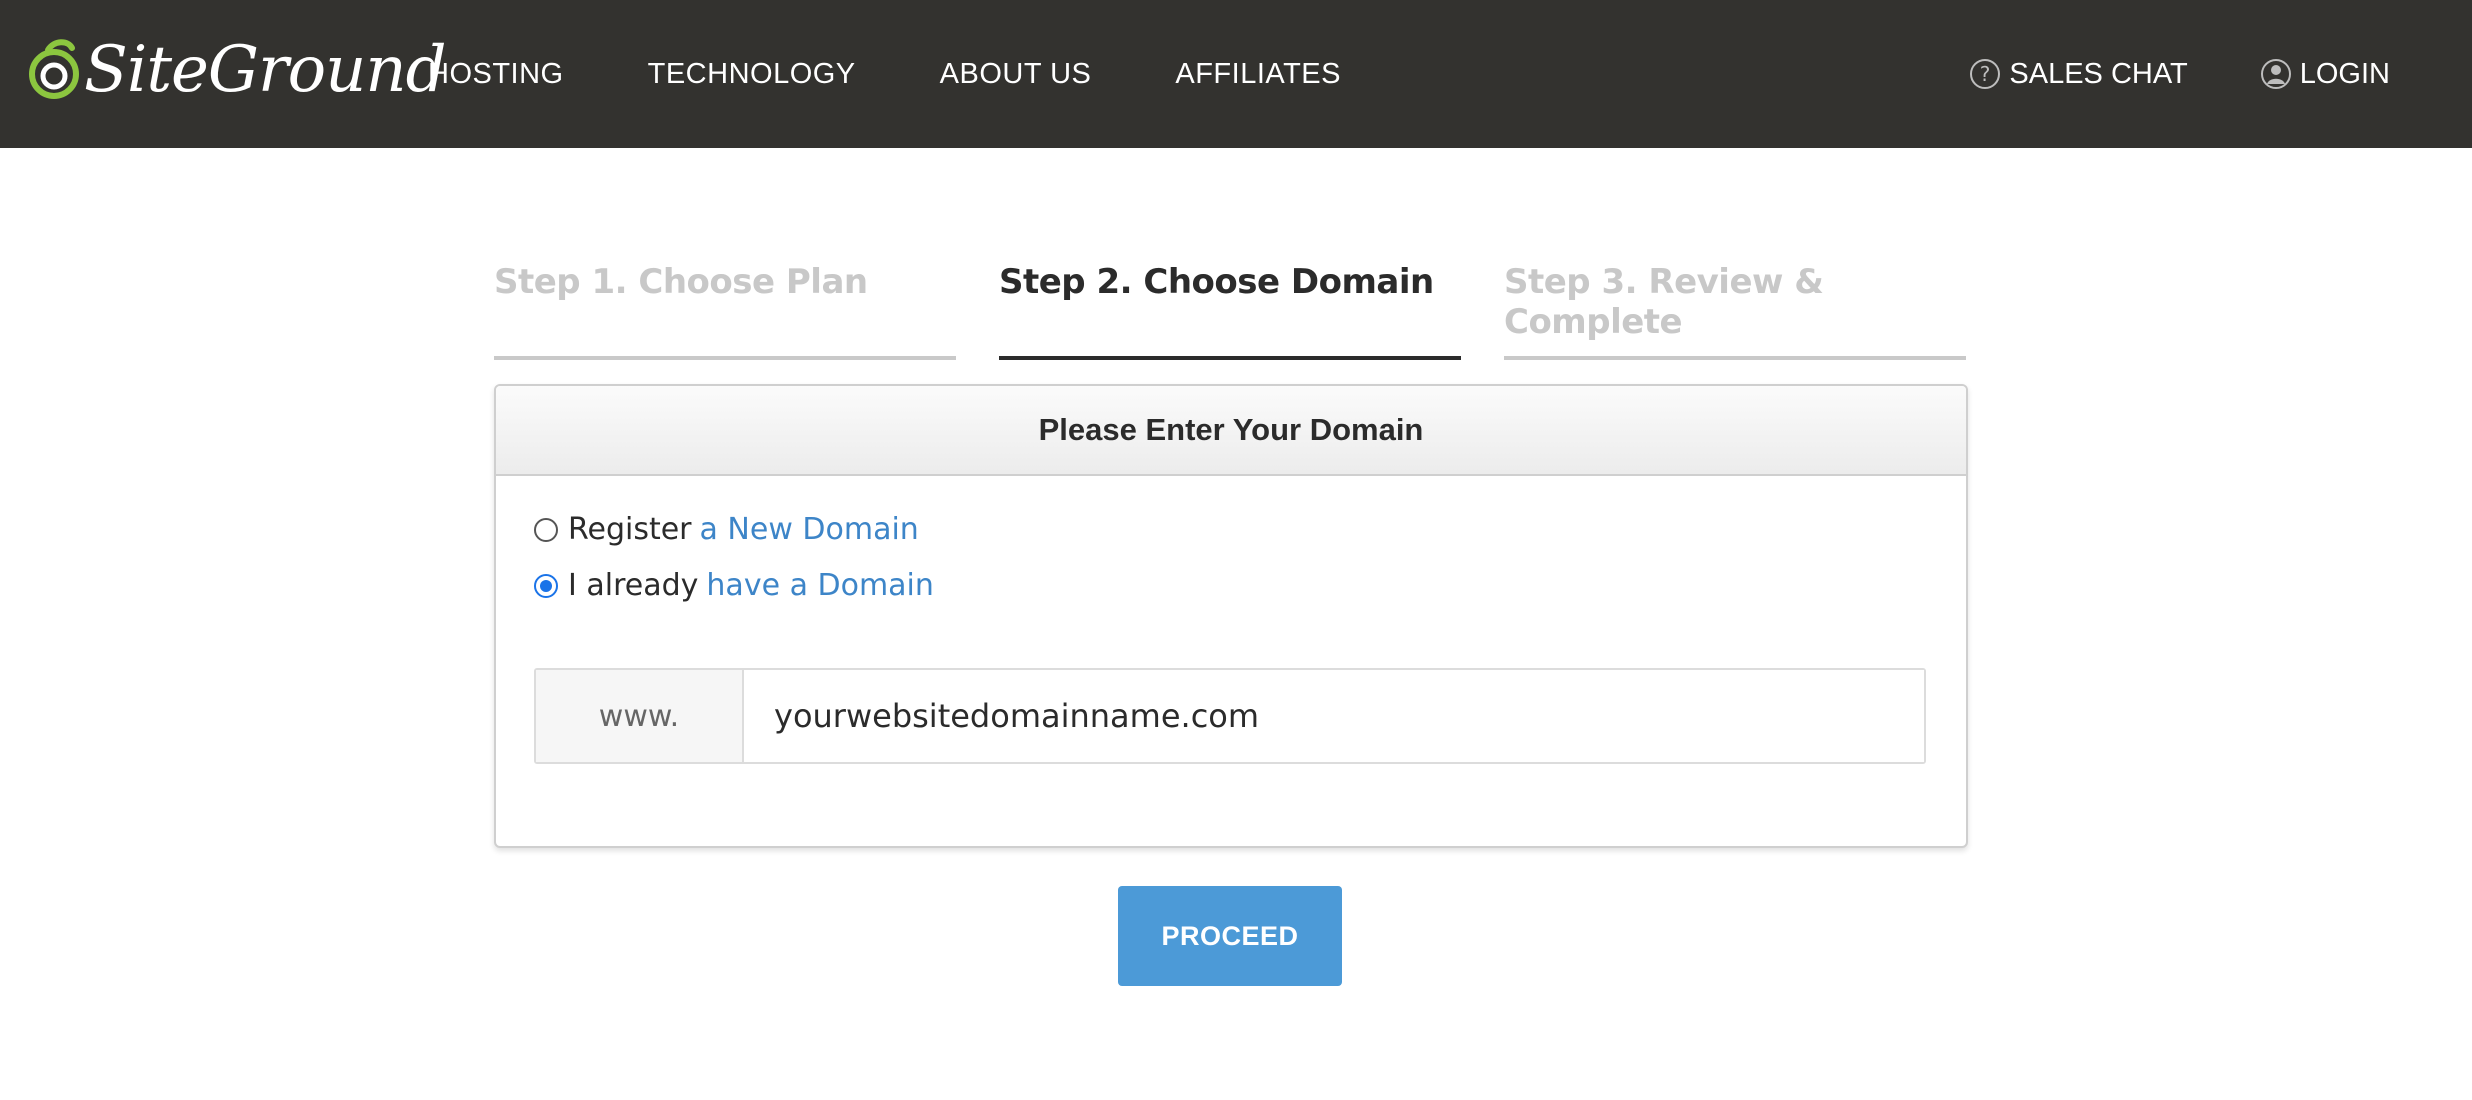 Image resolution: width=2472 pixels, height=1100 pixels. I want to click on step-review-complete: Step 3. Review & Complete, so click(1735, 311).